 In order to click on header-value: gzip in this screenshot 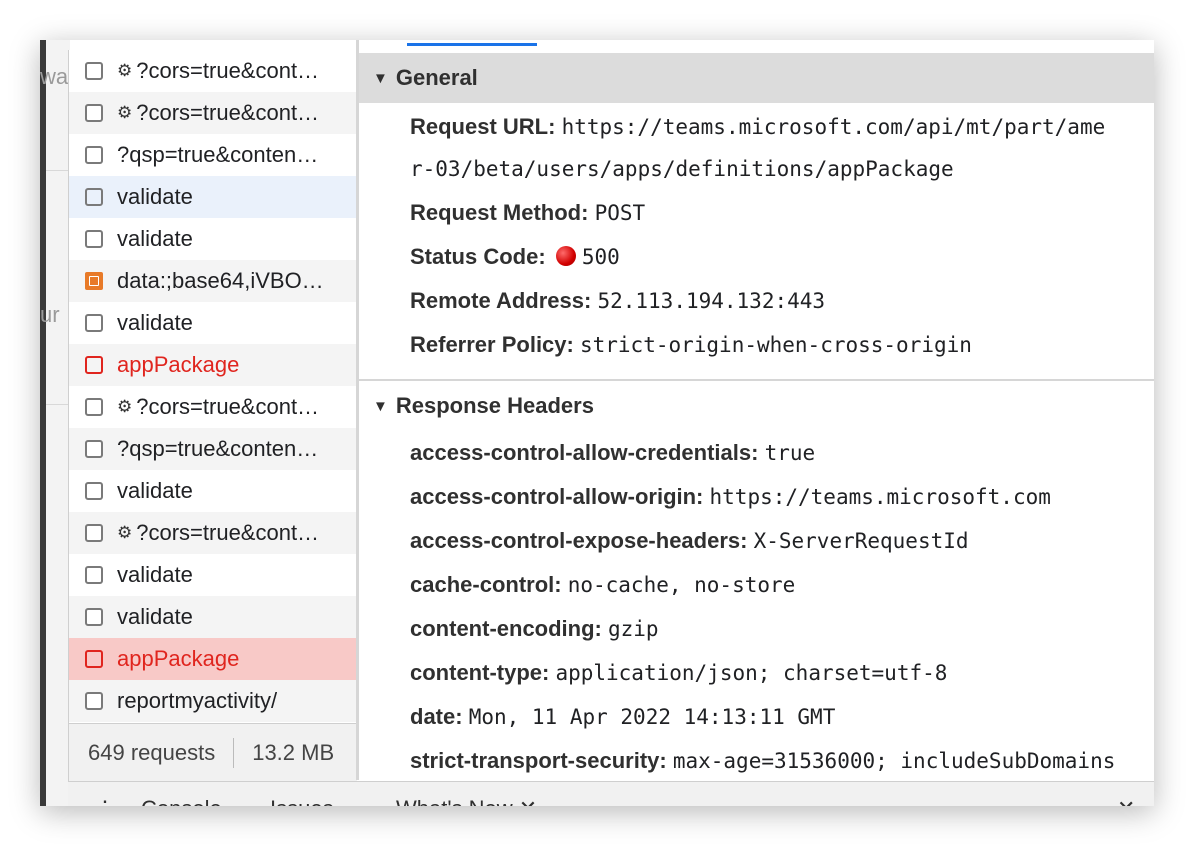, I will do `click(633, 629)`.